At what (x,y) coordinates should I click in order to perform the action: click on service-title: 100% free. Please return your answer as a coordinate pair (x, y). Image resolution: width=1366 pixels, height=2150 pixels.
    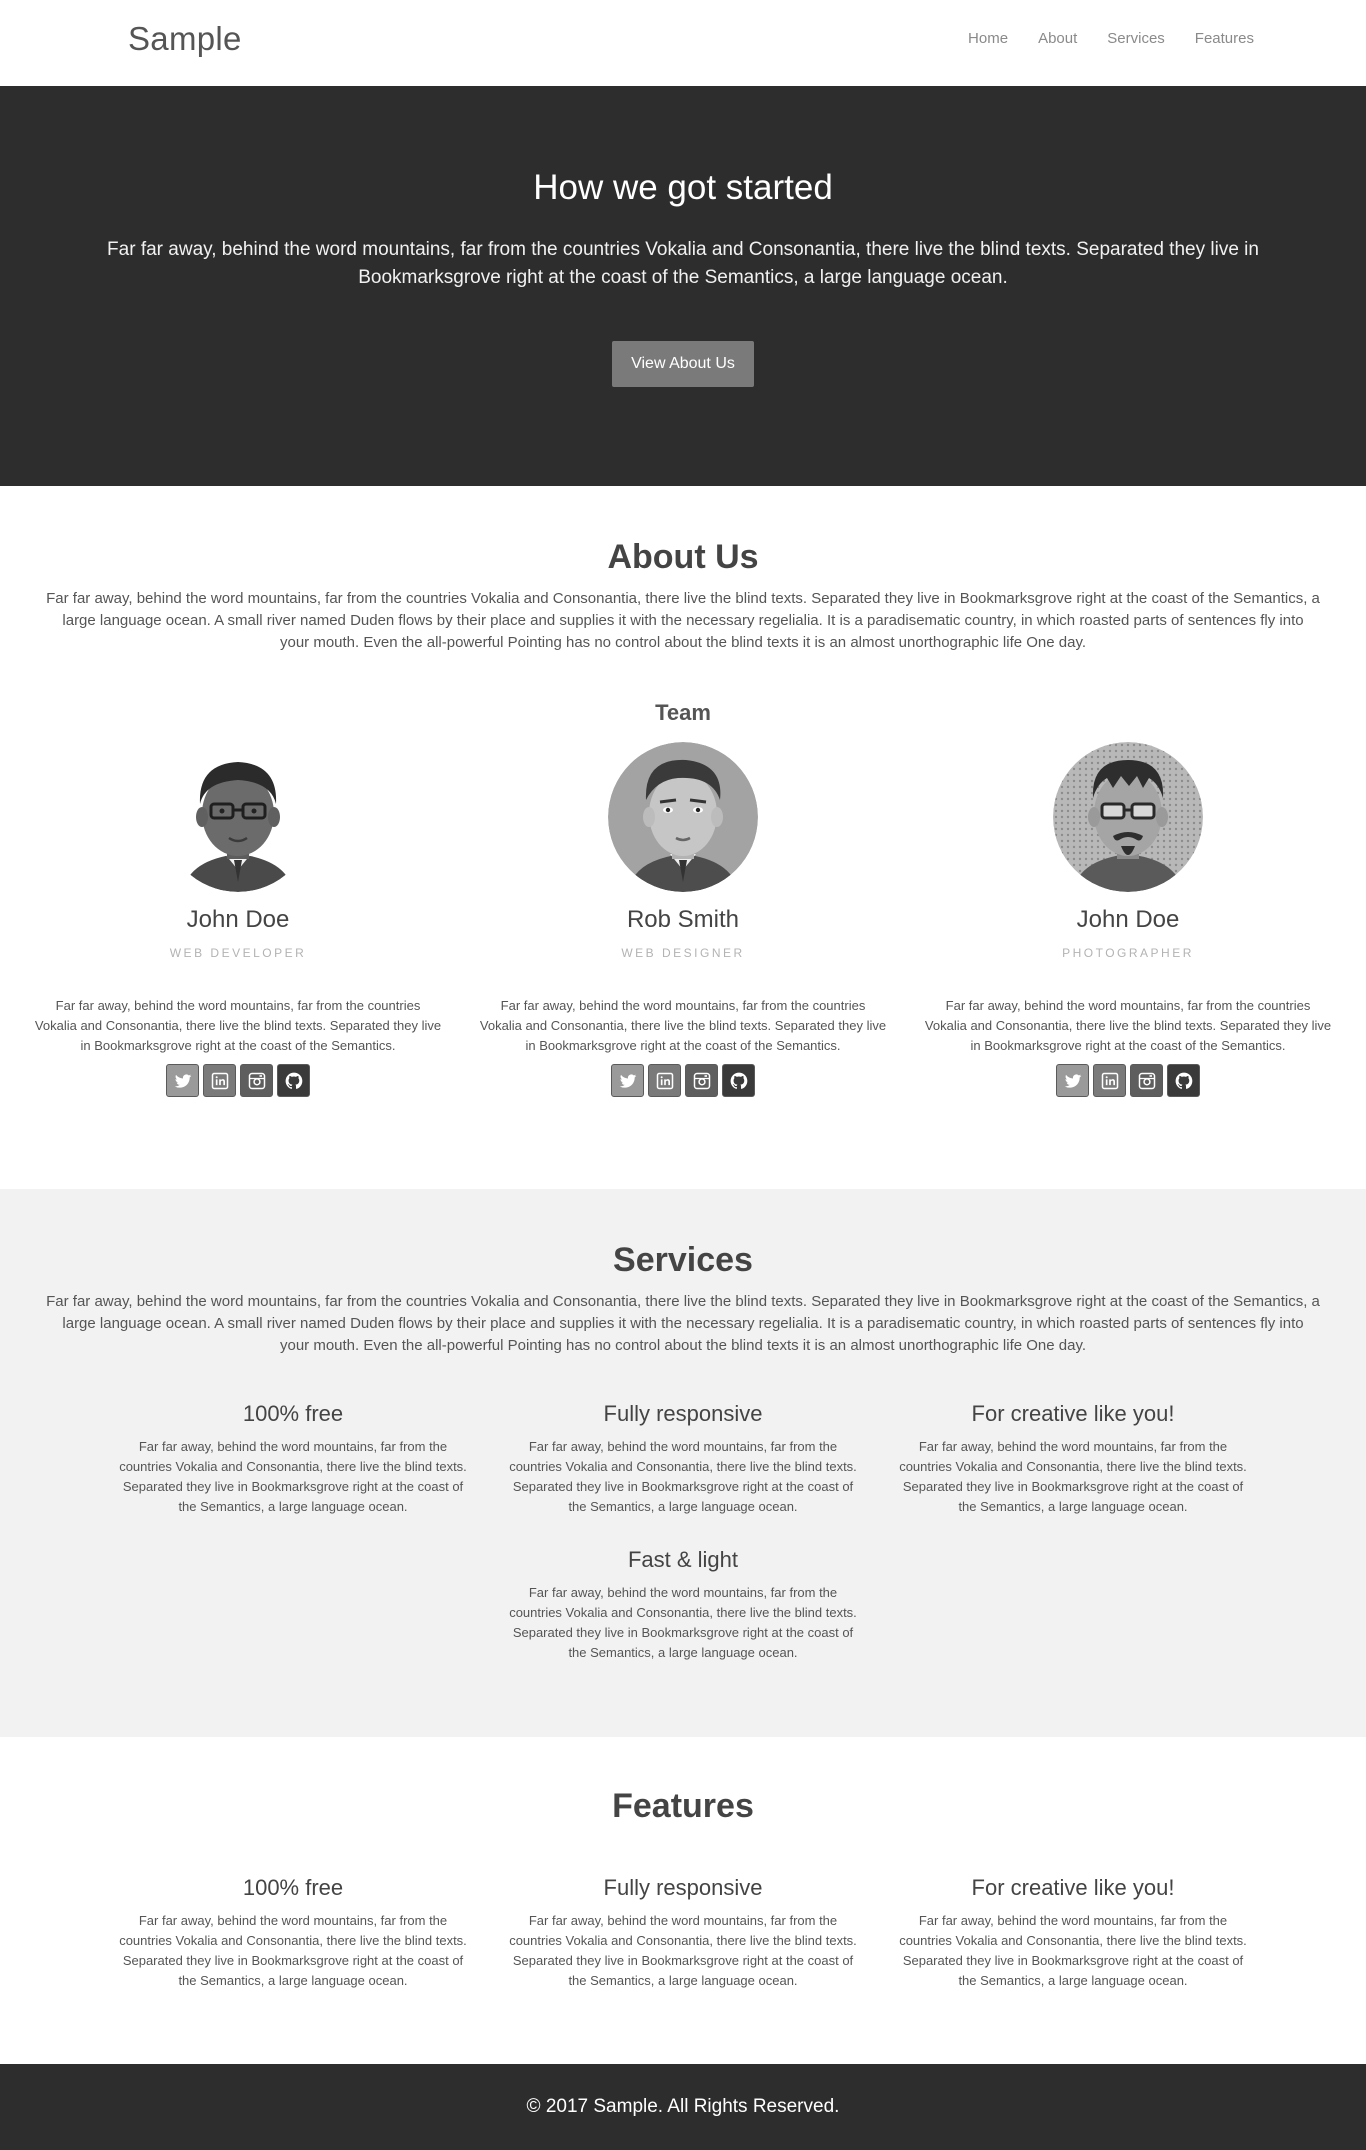
    Looking at the image, I should click on (293, 1413).